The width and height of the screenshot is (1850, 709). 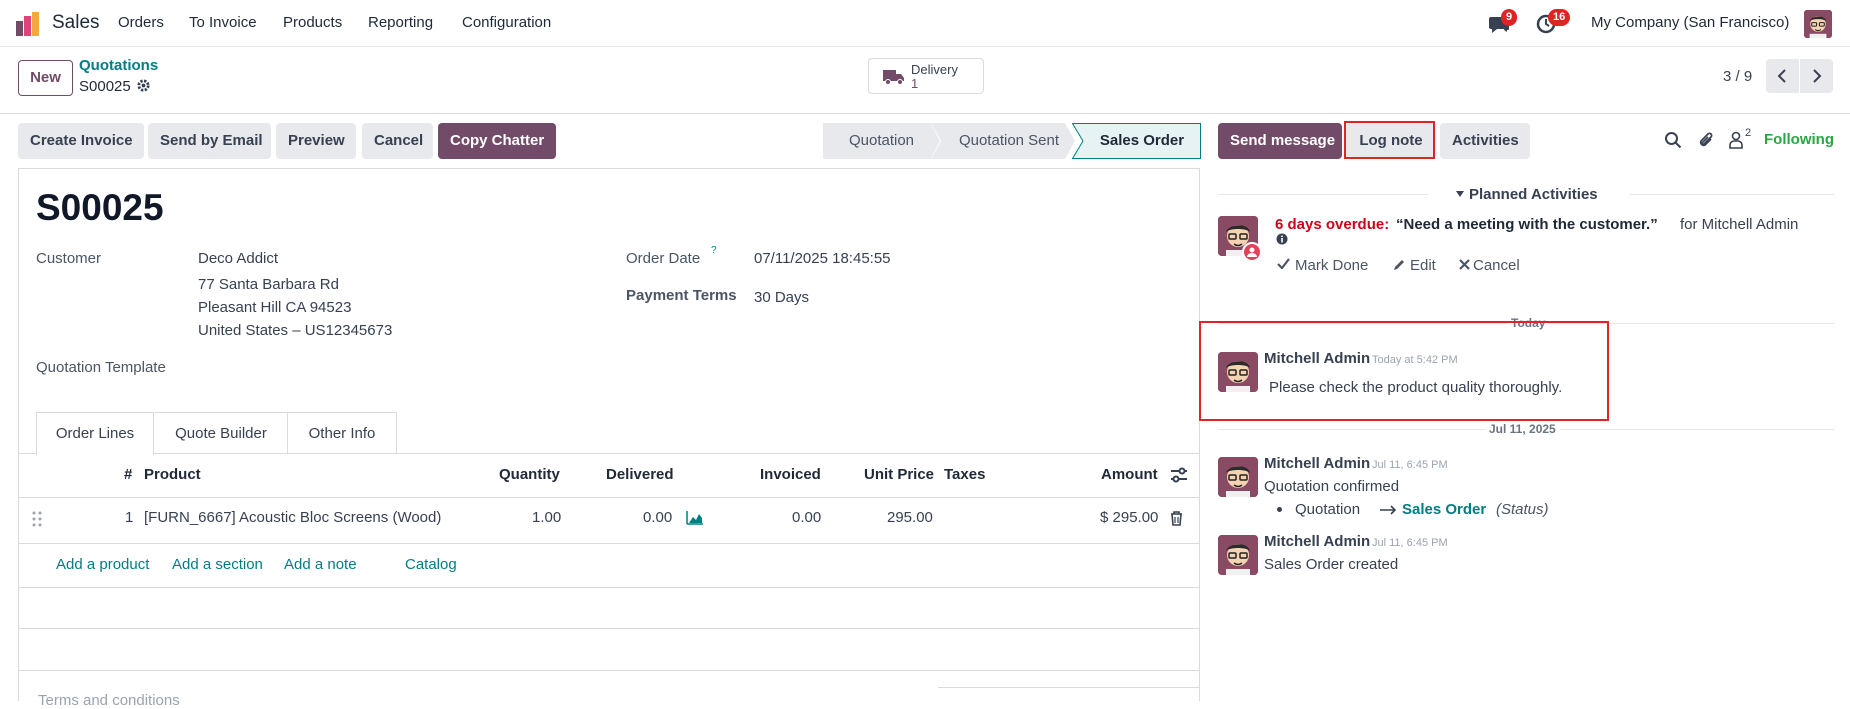 What do you see at coordinates (1129, 517) in the screenshot?
I see `row-amount: $ 295.00` at bounding box center [1129, 517].